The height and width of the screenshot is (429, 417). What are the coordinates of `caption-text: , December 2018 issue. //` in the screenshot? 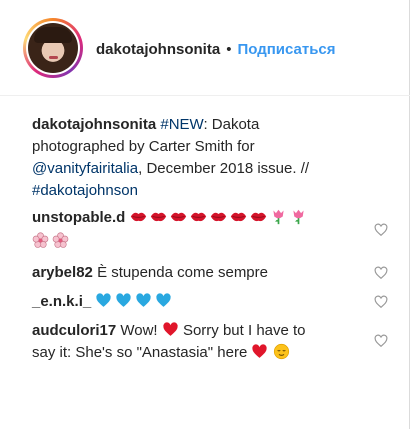 It's located at (224, 168).